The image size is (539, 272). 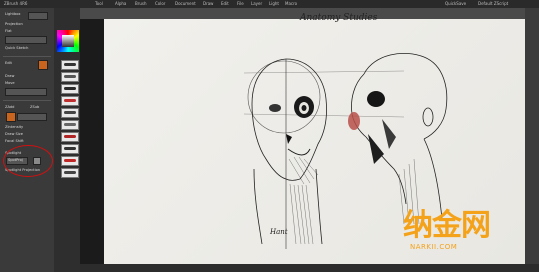 What do you see at coordinates (34, 107) in the screenshot?
I see `panel-item: ZSub` at bounding box center [34, 107].